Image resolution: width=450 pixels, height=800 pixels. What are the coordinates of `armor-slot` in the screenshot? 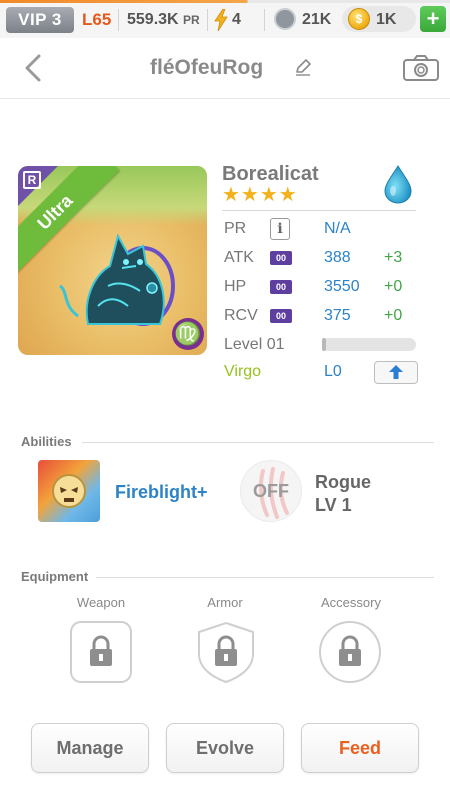 It's located at (226, 652).